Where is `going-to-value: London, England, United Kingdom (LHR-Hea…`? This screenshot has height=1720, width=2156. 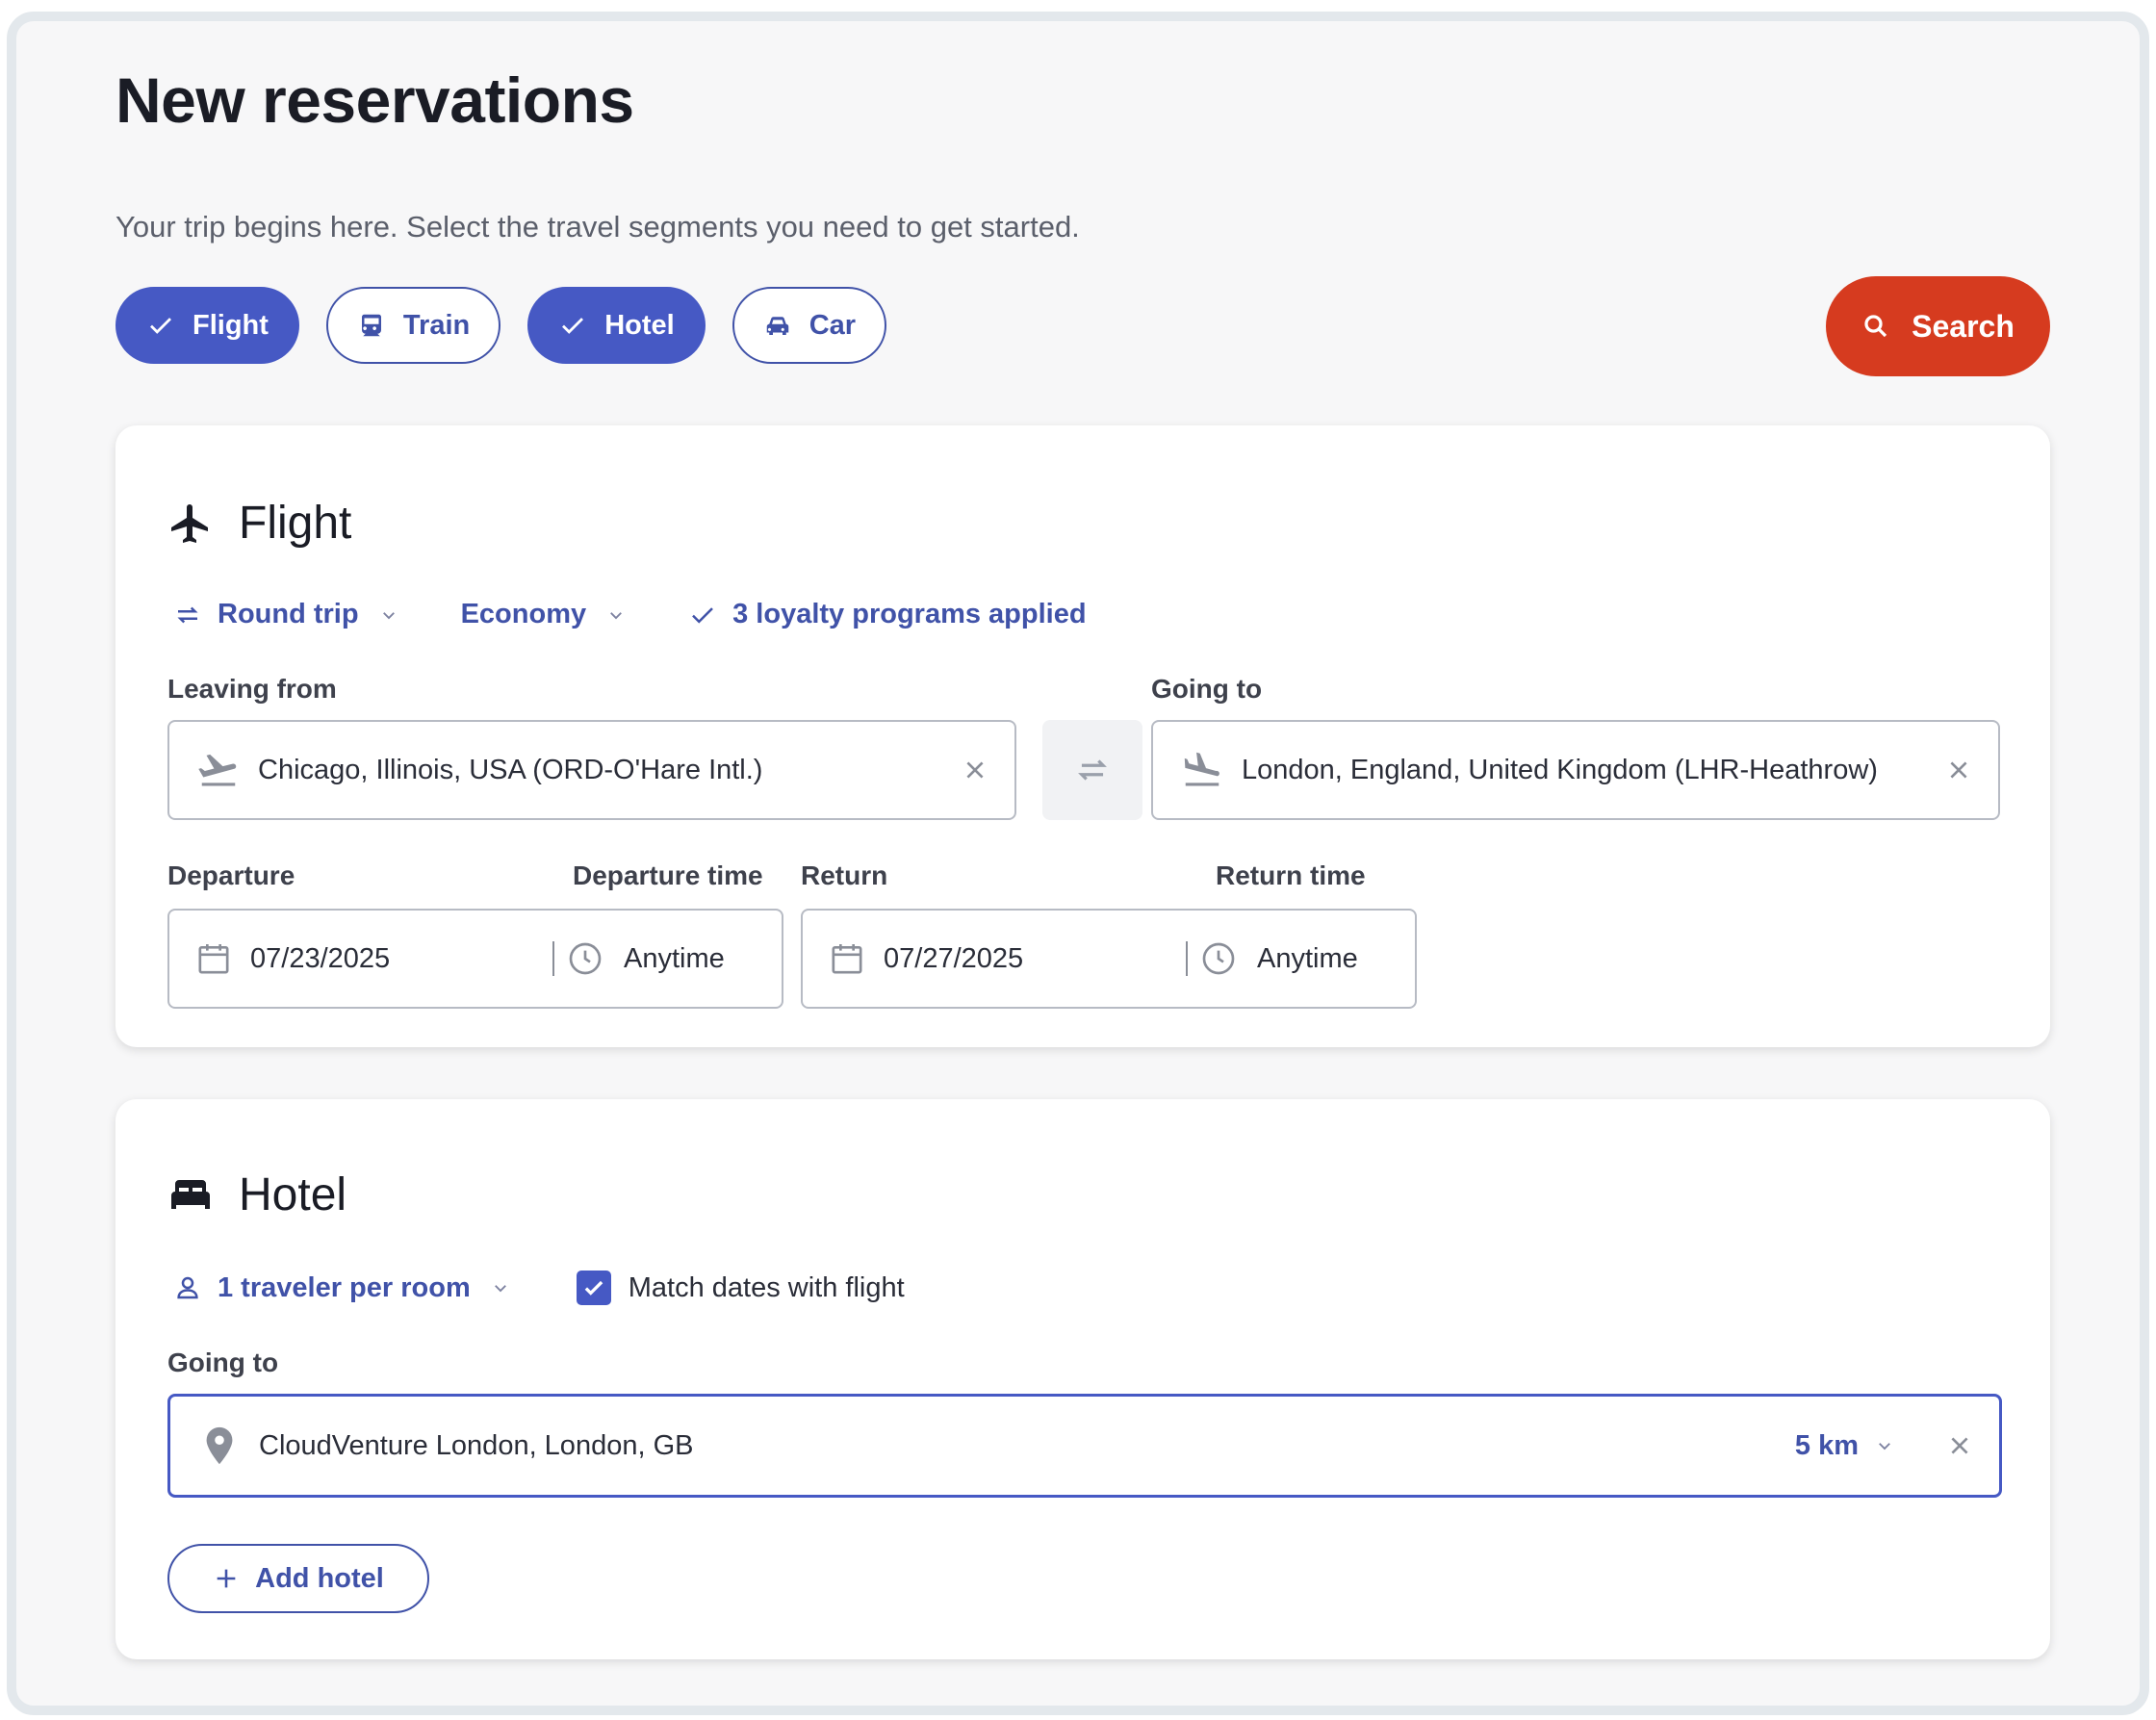 going-to-value: London, England, United Kingdom (LHR-Hea… is located at coordinates (1560, 769).